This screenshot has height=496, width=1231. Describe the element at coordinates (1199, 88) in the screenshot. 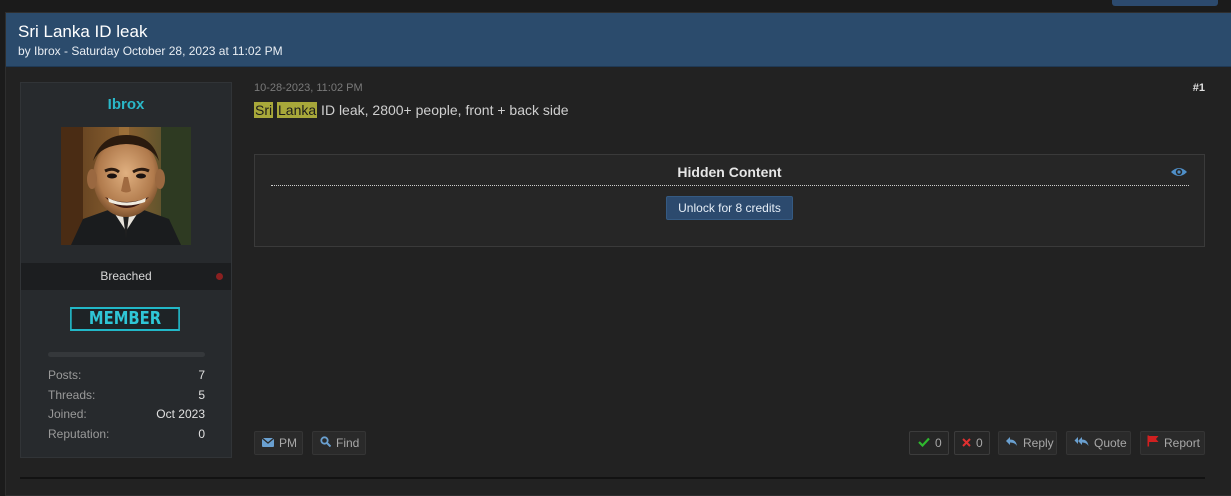

I see `post-number-link: #1` at that location.